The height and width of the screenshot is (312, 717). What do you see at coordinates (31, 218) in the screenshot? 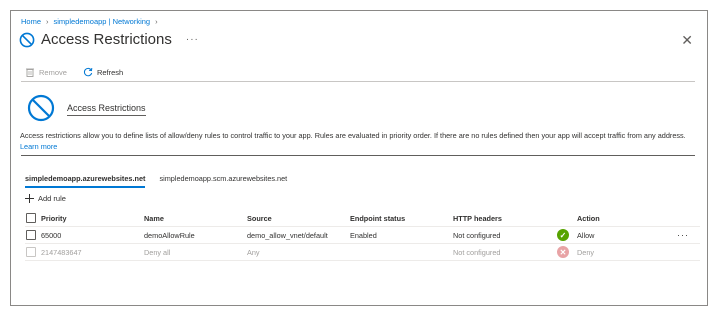
I see `select-all-checkbox` at bounding box center [31, 218].